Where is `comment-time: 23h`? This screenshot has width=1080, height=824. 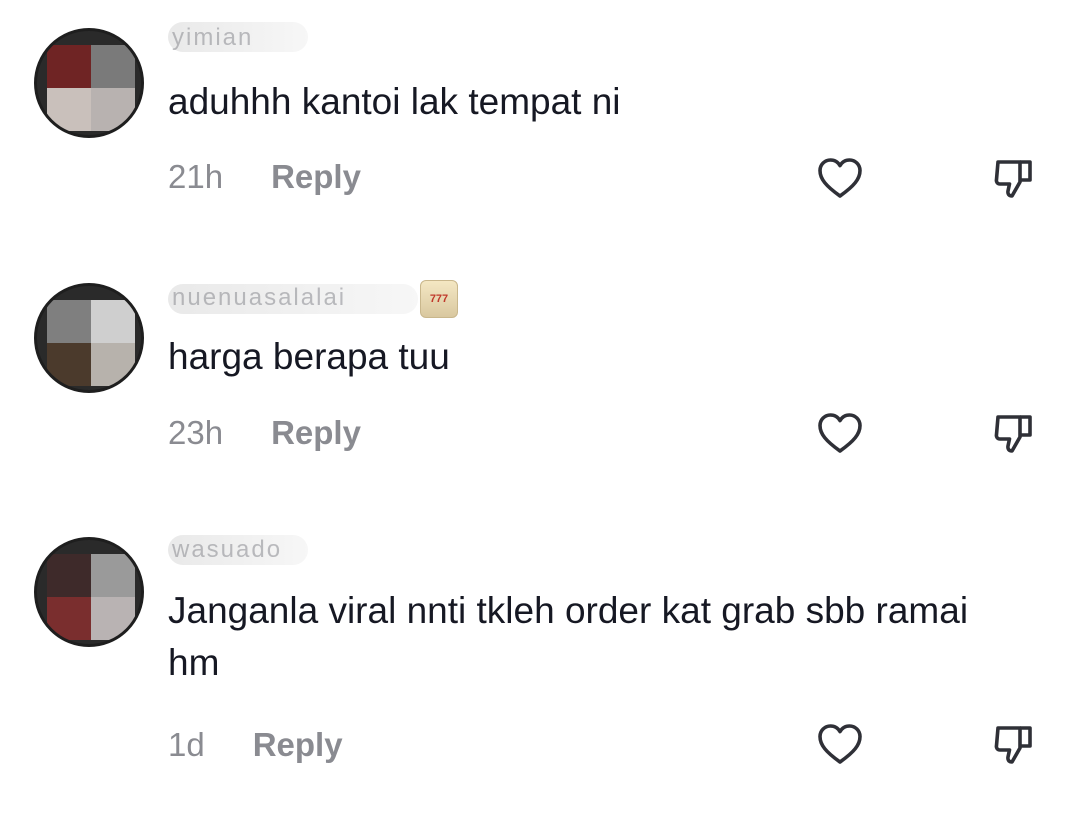 comment-time: 23h is located at coordinates (196, 432).